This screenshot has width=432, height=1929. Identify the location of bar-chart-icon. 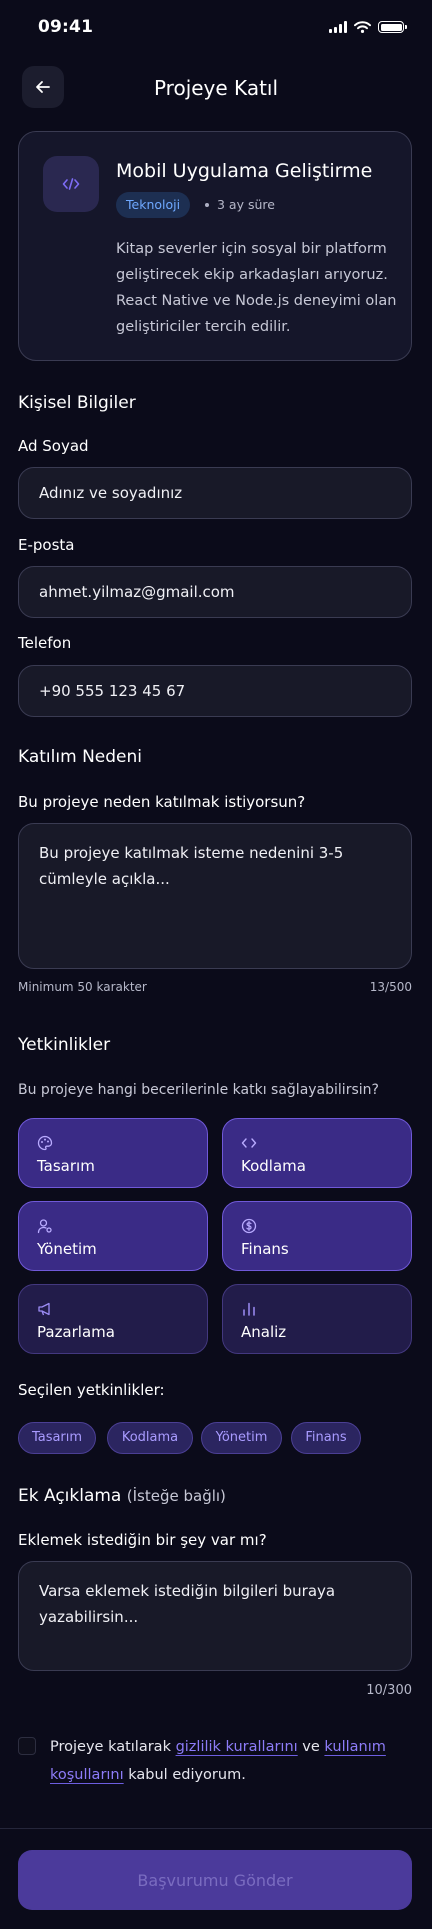
(249, 1309).